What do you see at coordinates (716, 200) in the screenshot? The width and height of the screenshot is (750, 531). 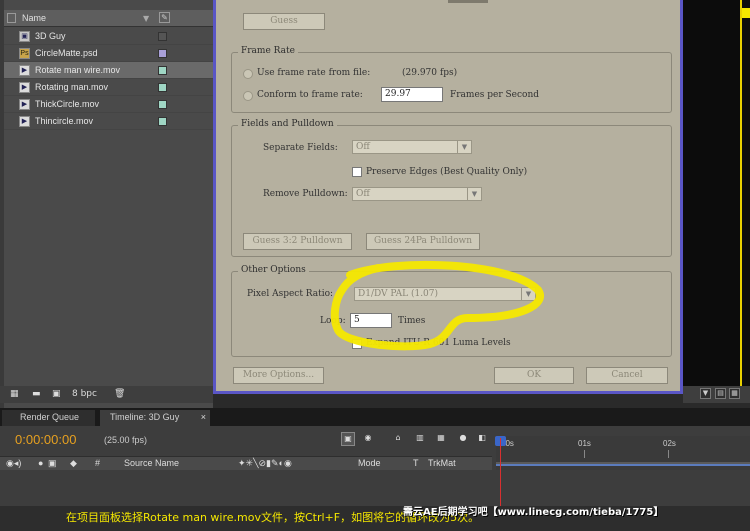 I see `composition-viewer` at bounding box center [716, 200].